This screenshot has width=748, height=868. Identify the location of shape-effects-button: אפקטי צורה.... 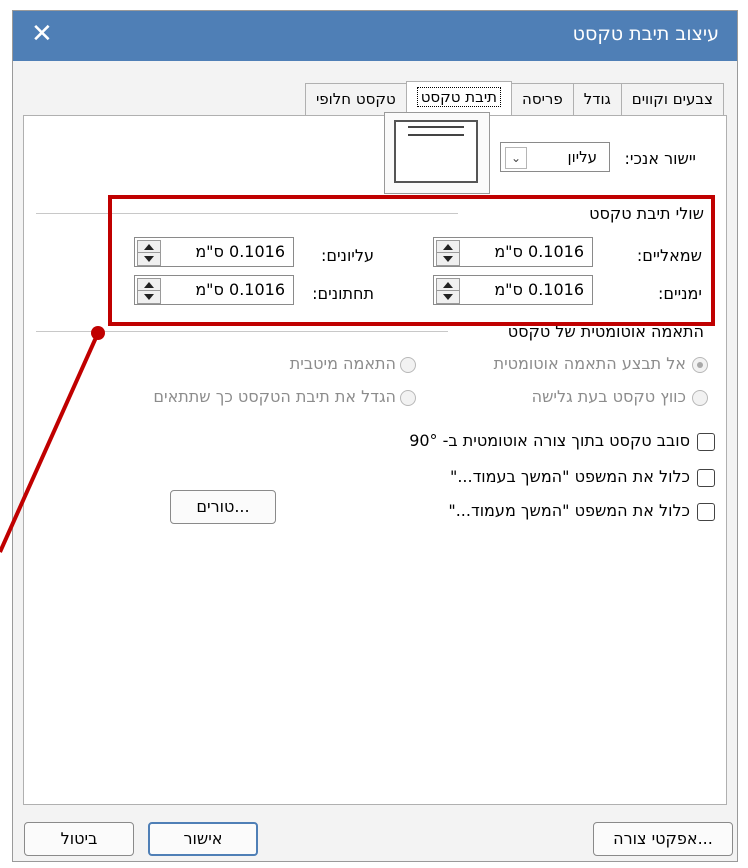
(663, 839).